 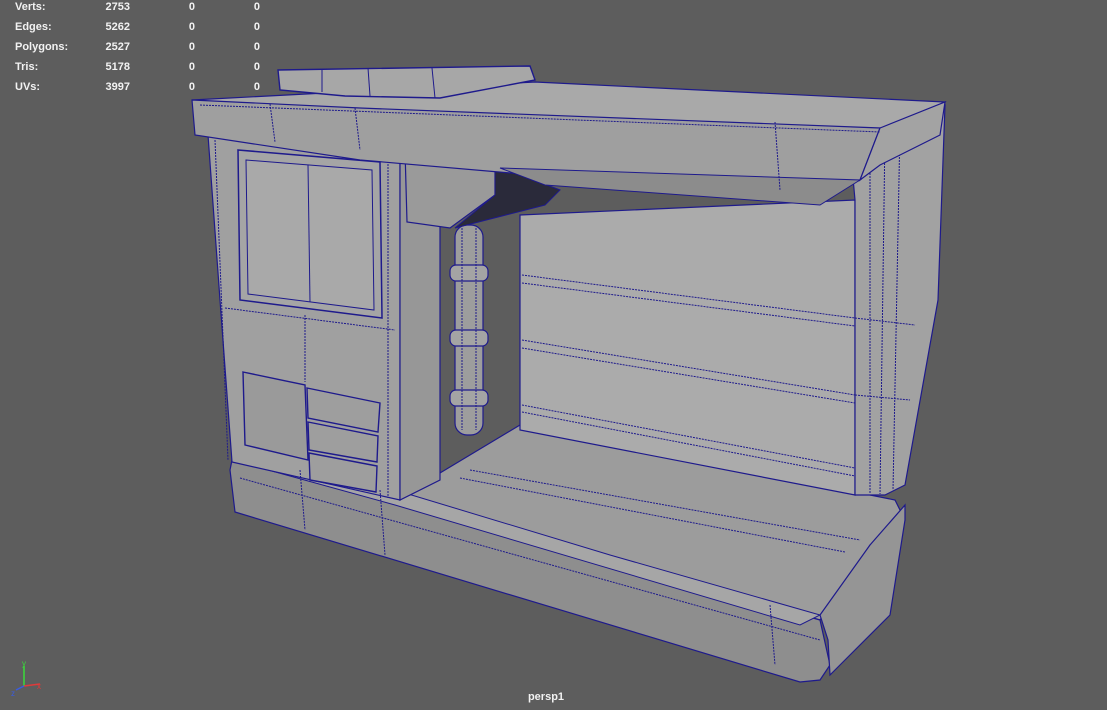 What do you see at coordinates (33, 27) in the screenshot?
I see `hud-label: Edges:` at bounding box center [33, 27].